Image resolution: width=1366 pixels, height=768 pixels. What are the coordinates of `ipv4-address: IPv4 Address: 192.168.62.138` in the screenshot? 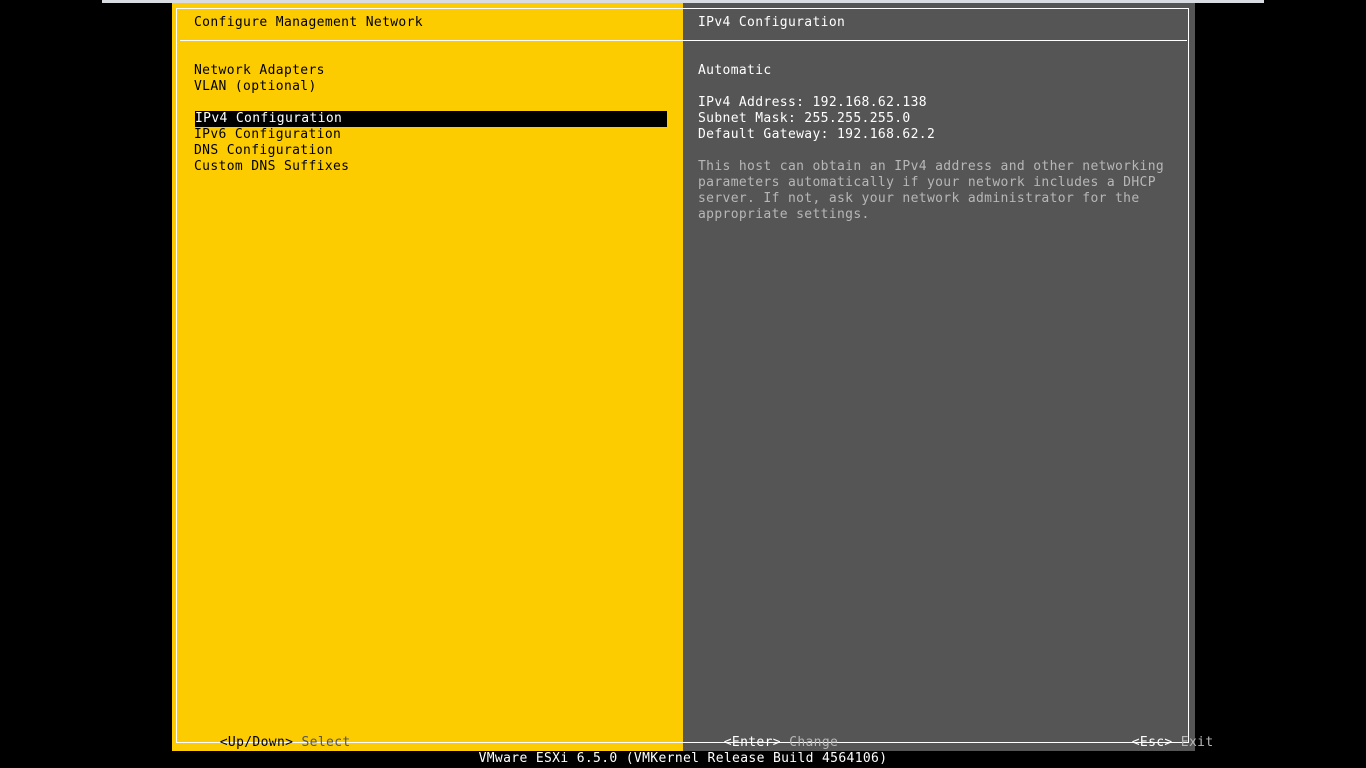 It's located at (812, 102).